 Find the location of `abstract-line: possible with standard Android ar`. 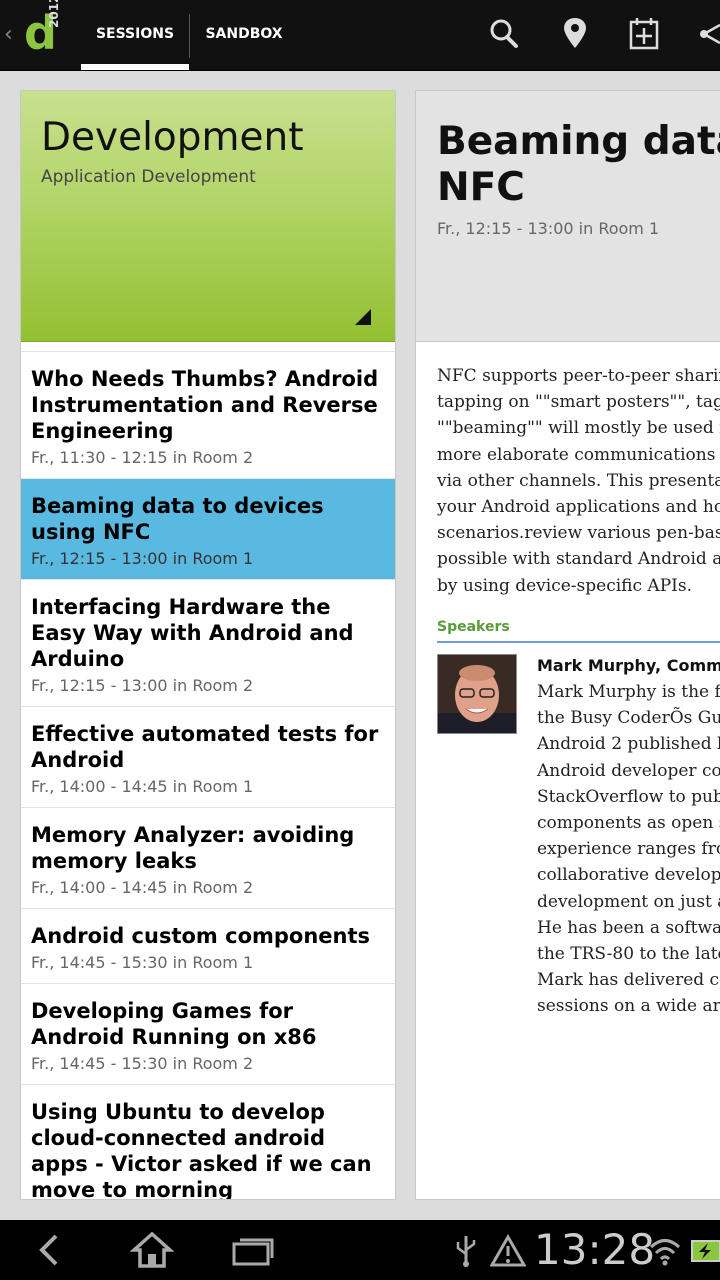

abstract-line: possible with standard Android ar is located at coordinates (578, 559).